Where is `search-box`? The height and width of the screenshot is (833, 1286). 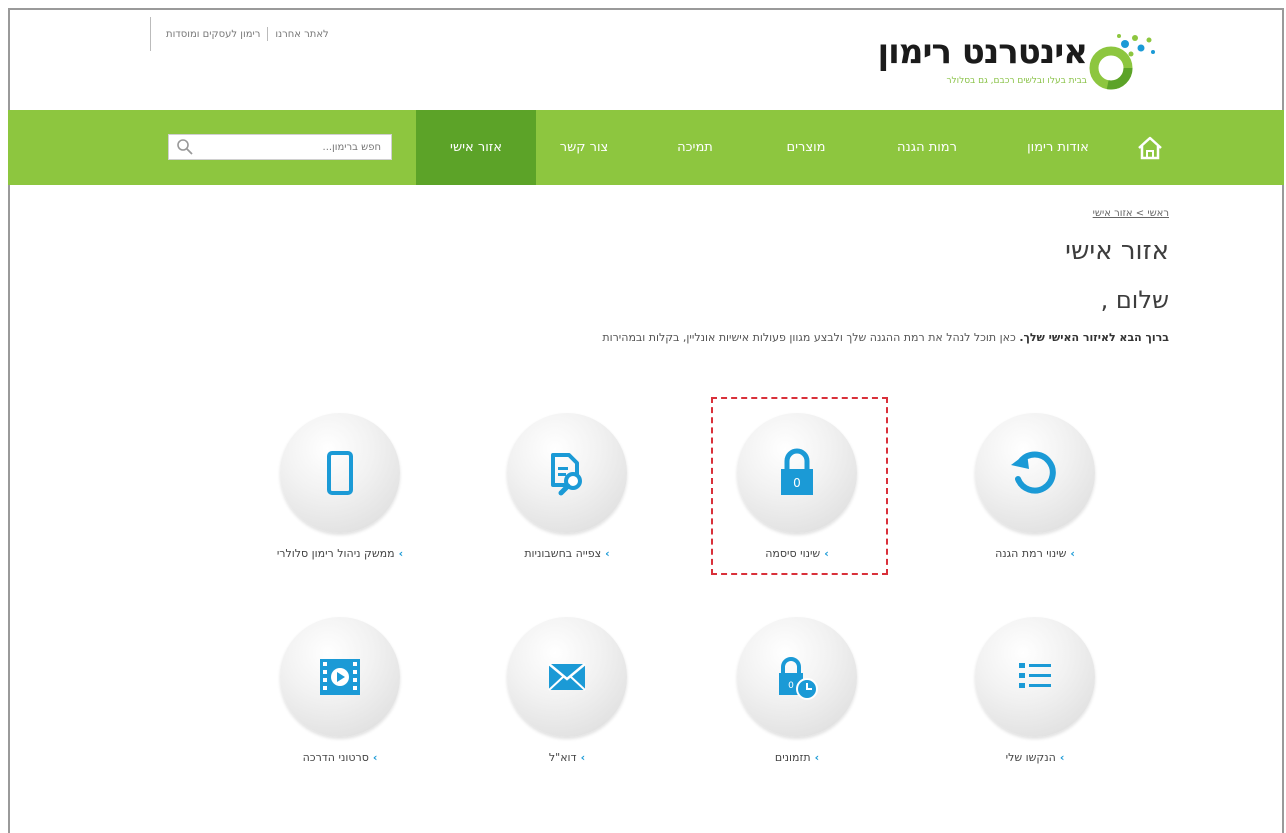
search-box is located at coordinates (280, 147).